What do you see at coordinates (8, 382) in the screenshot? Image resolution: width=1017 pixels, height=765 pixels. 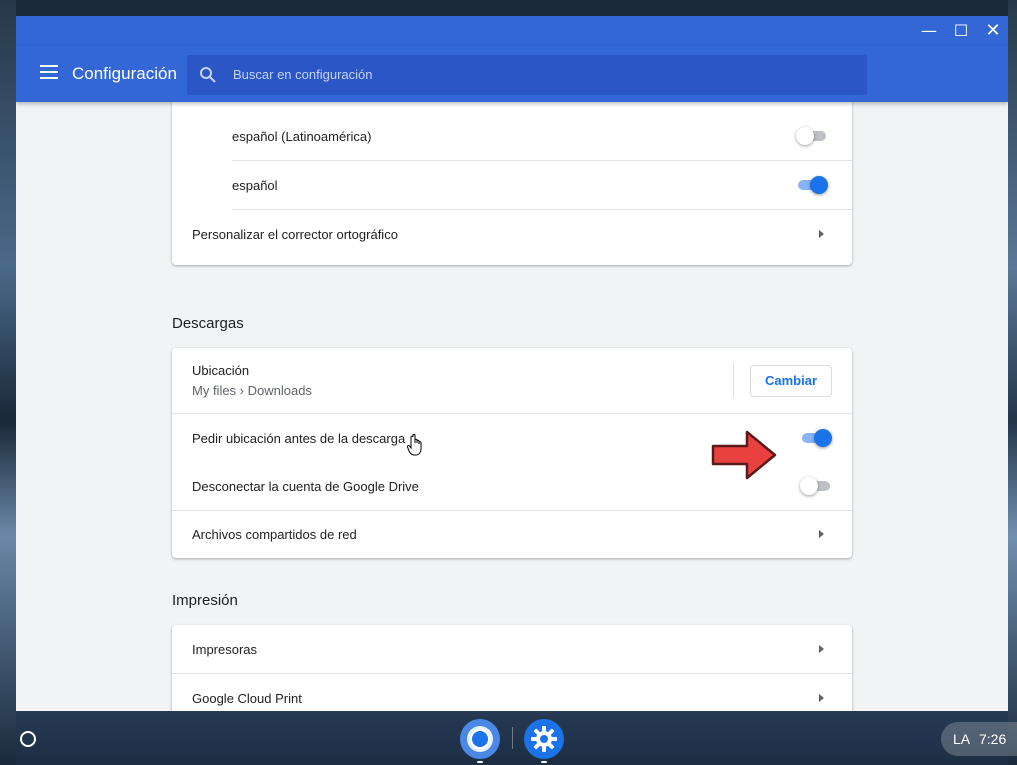 I see `wallpaper-left` at bounding box center [8, 382].